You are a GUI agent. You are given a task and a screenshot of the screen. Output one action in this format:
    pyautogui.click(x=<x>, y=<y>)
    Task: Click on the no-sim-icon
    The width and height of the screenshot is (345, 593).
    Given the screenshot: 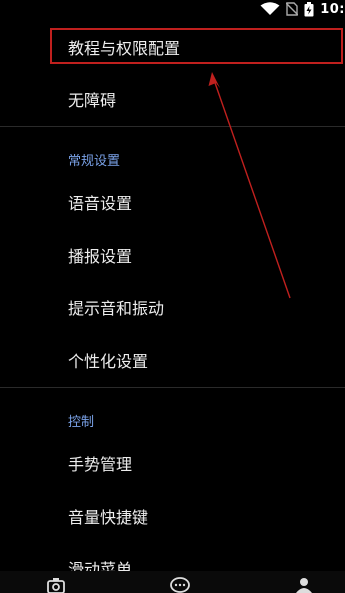 What is the action you would take?
    pyautogui.click(x=292, y=9)
    